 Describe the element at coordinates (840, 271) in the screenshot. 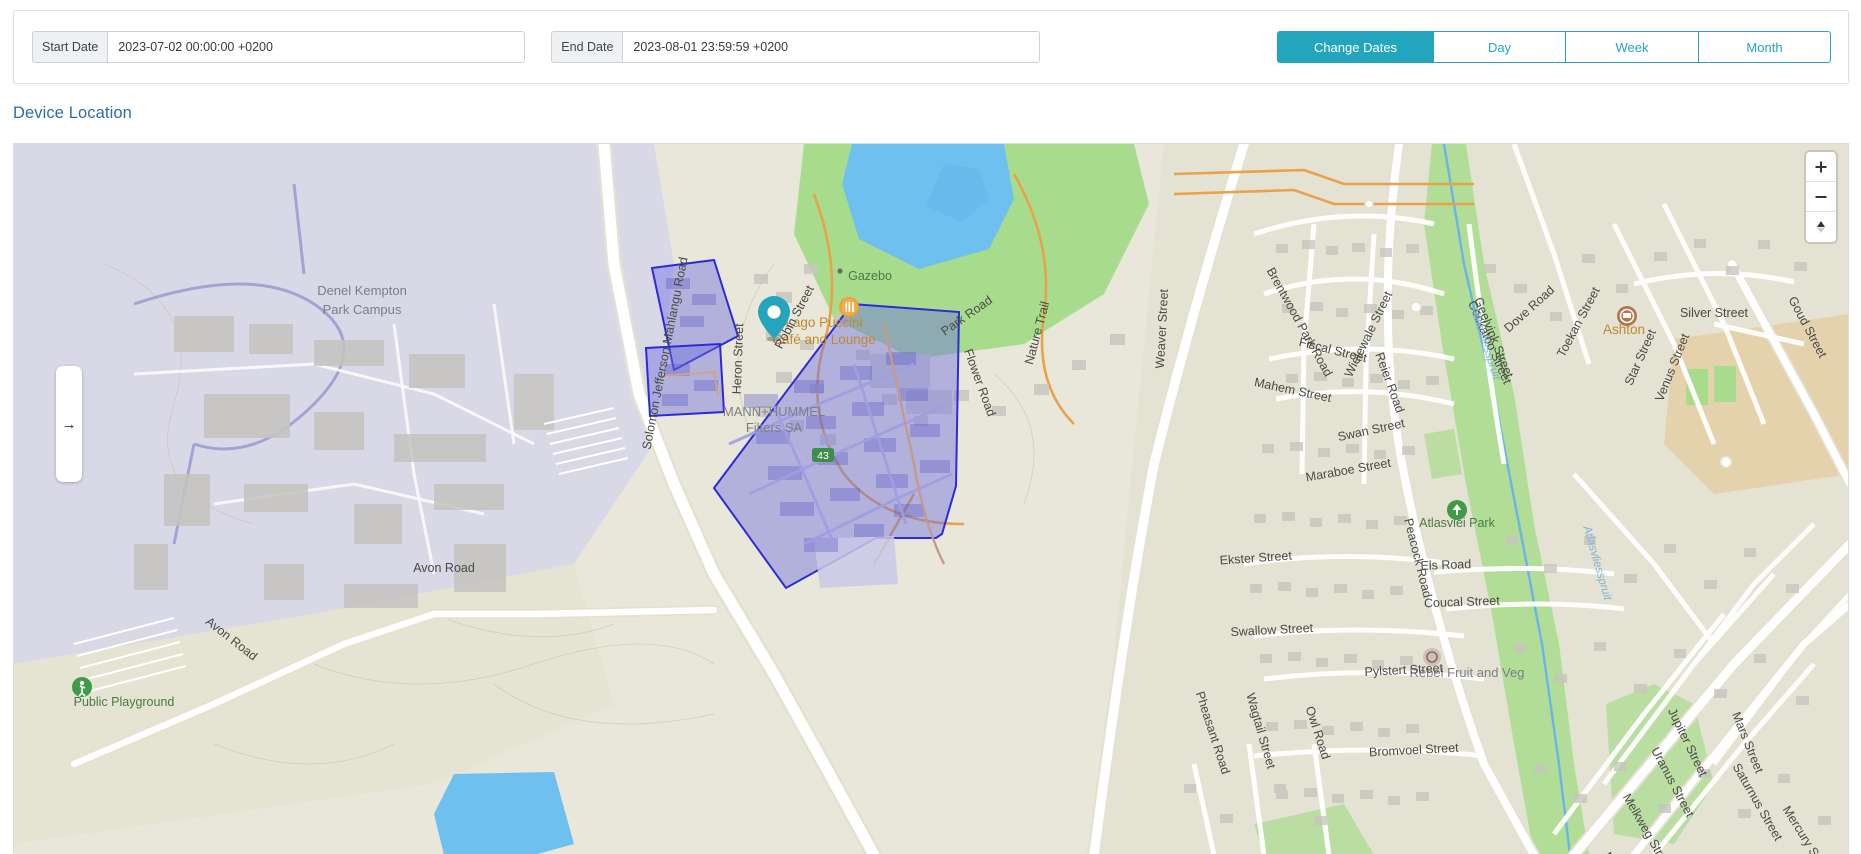

I see `gazebo-icon` at that location.